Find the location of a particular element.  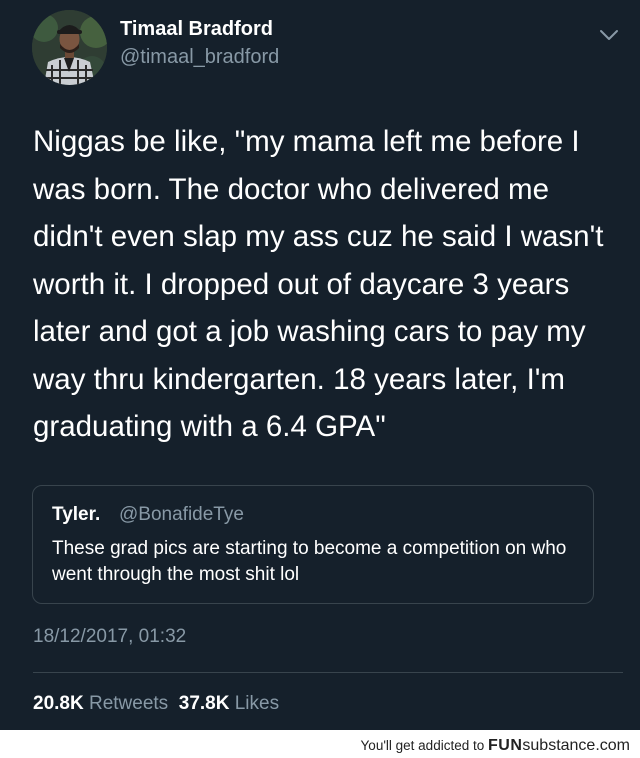

watermark-brand-suffix: .com is located at coordinates (612, 745).